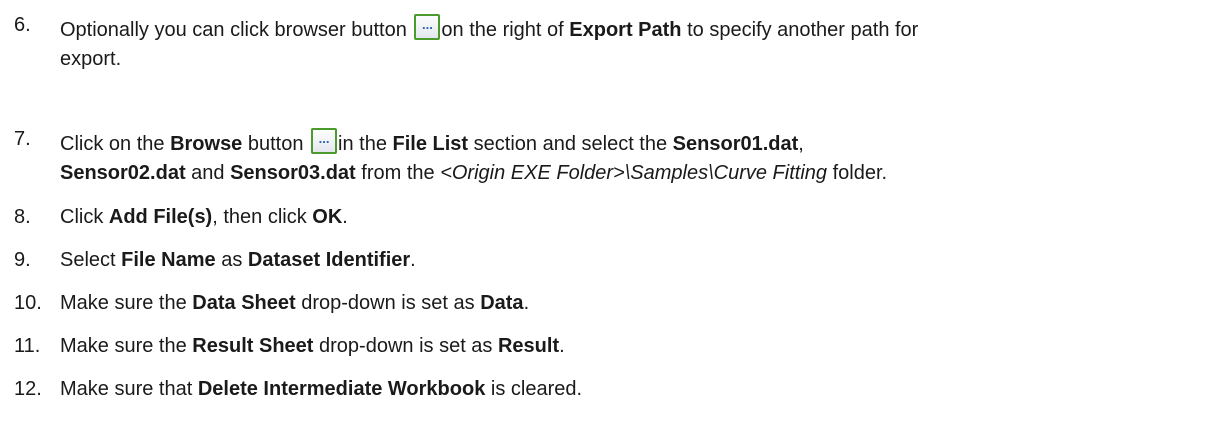  What do you see at coordinates (329, 260) in the screenshot?
I see `ui-term: Dataset Identifier` at bounding box center [329, 260].